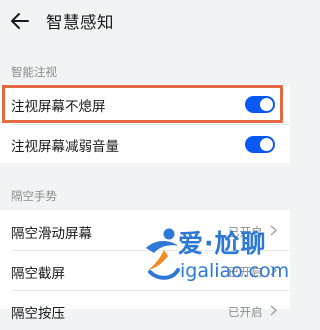 This screenshot has width=320, height=330. I want to click on page-title: 智慧感知, so click(80, 22).